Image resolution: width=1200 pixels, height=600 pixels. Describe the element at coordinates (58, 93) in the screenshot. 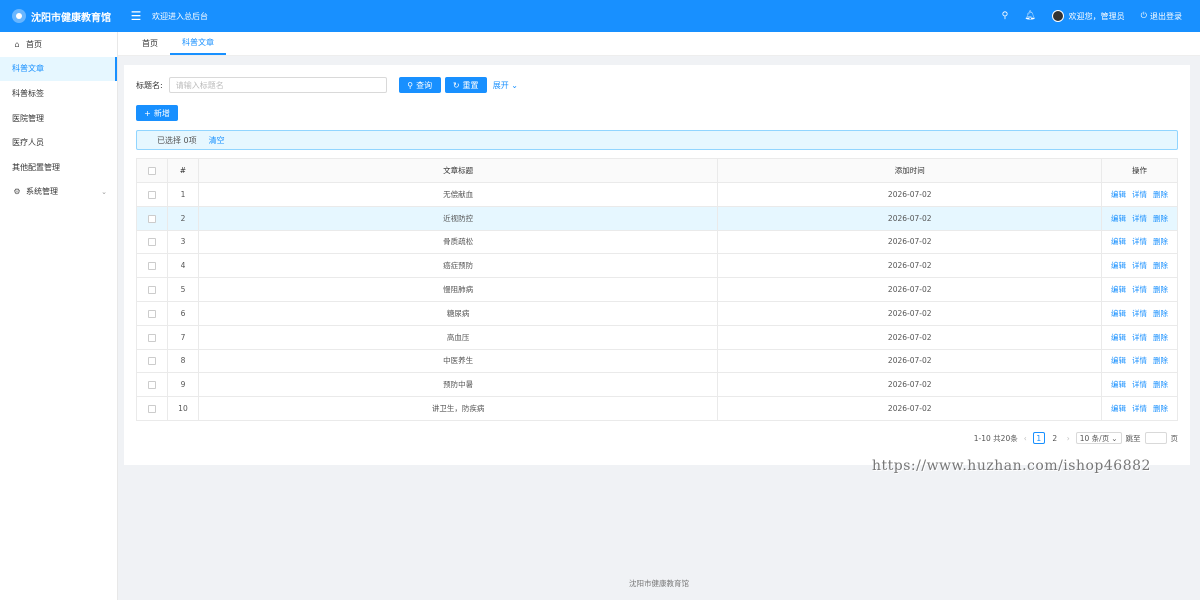

I see `sidebar-item-tags: 科普标签` at that location.